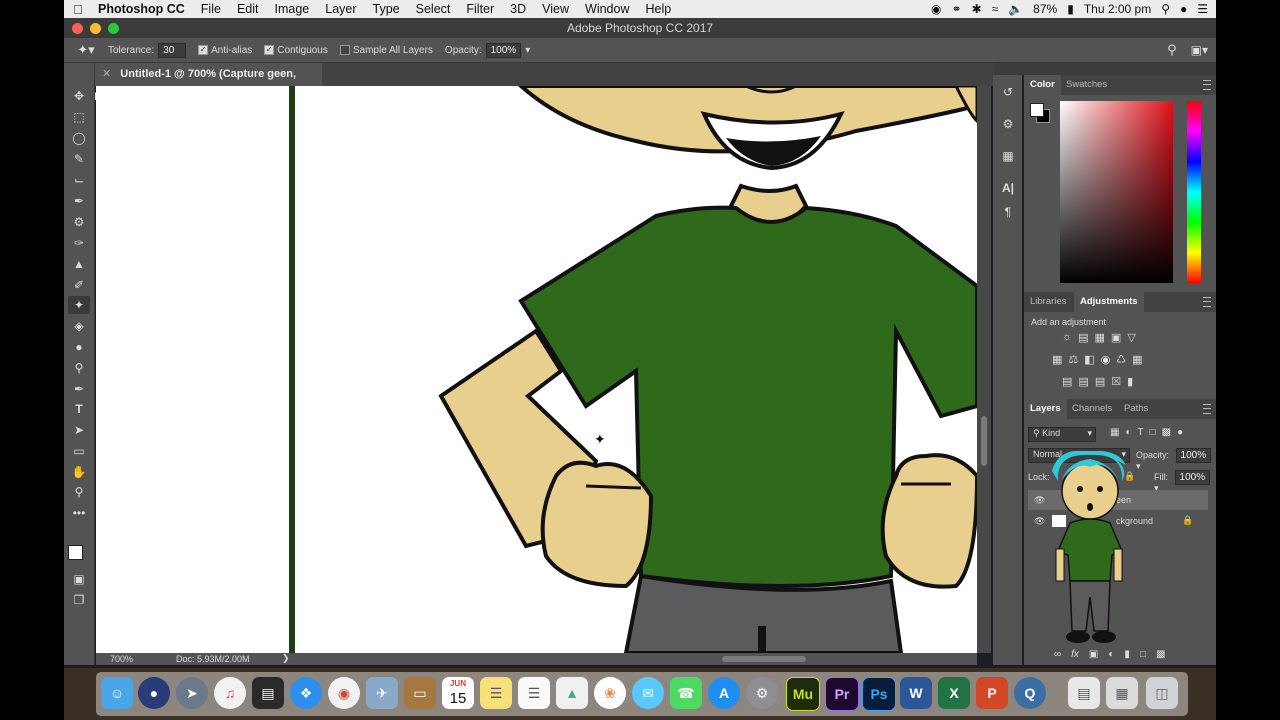 The height and width of the screenshot is (720, 1280). I want to click on minimize-window-button, so click(95, 28).